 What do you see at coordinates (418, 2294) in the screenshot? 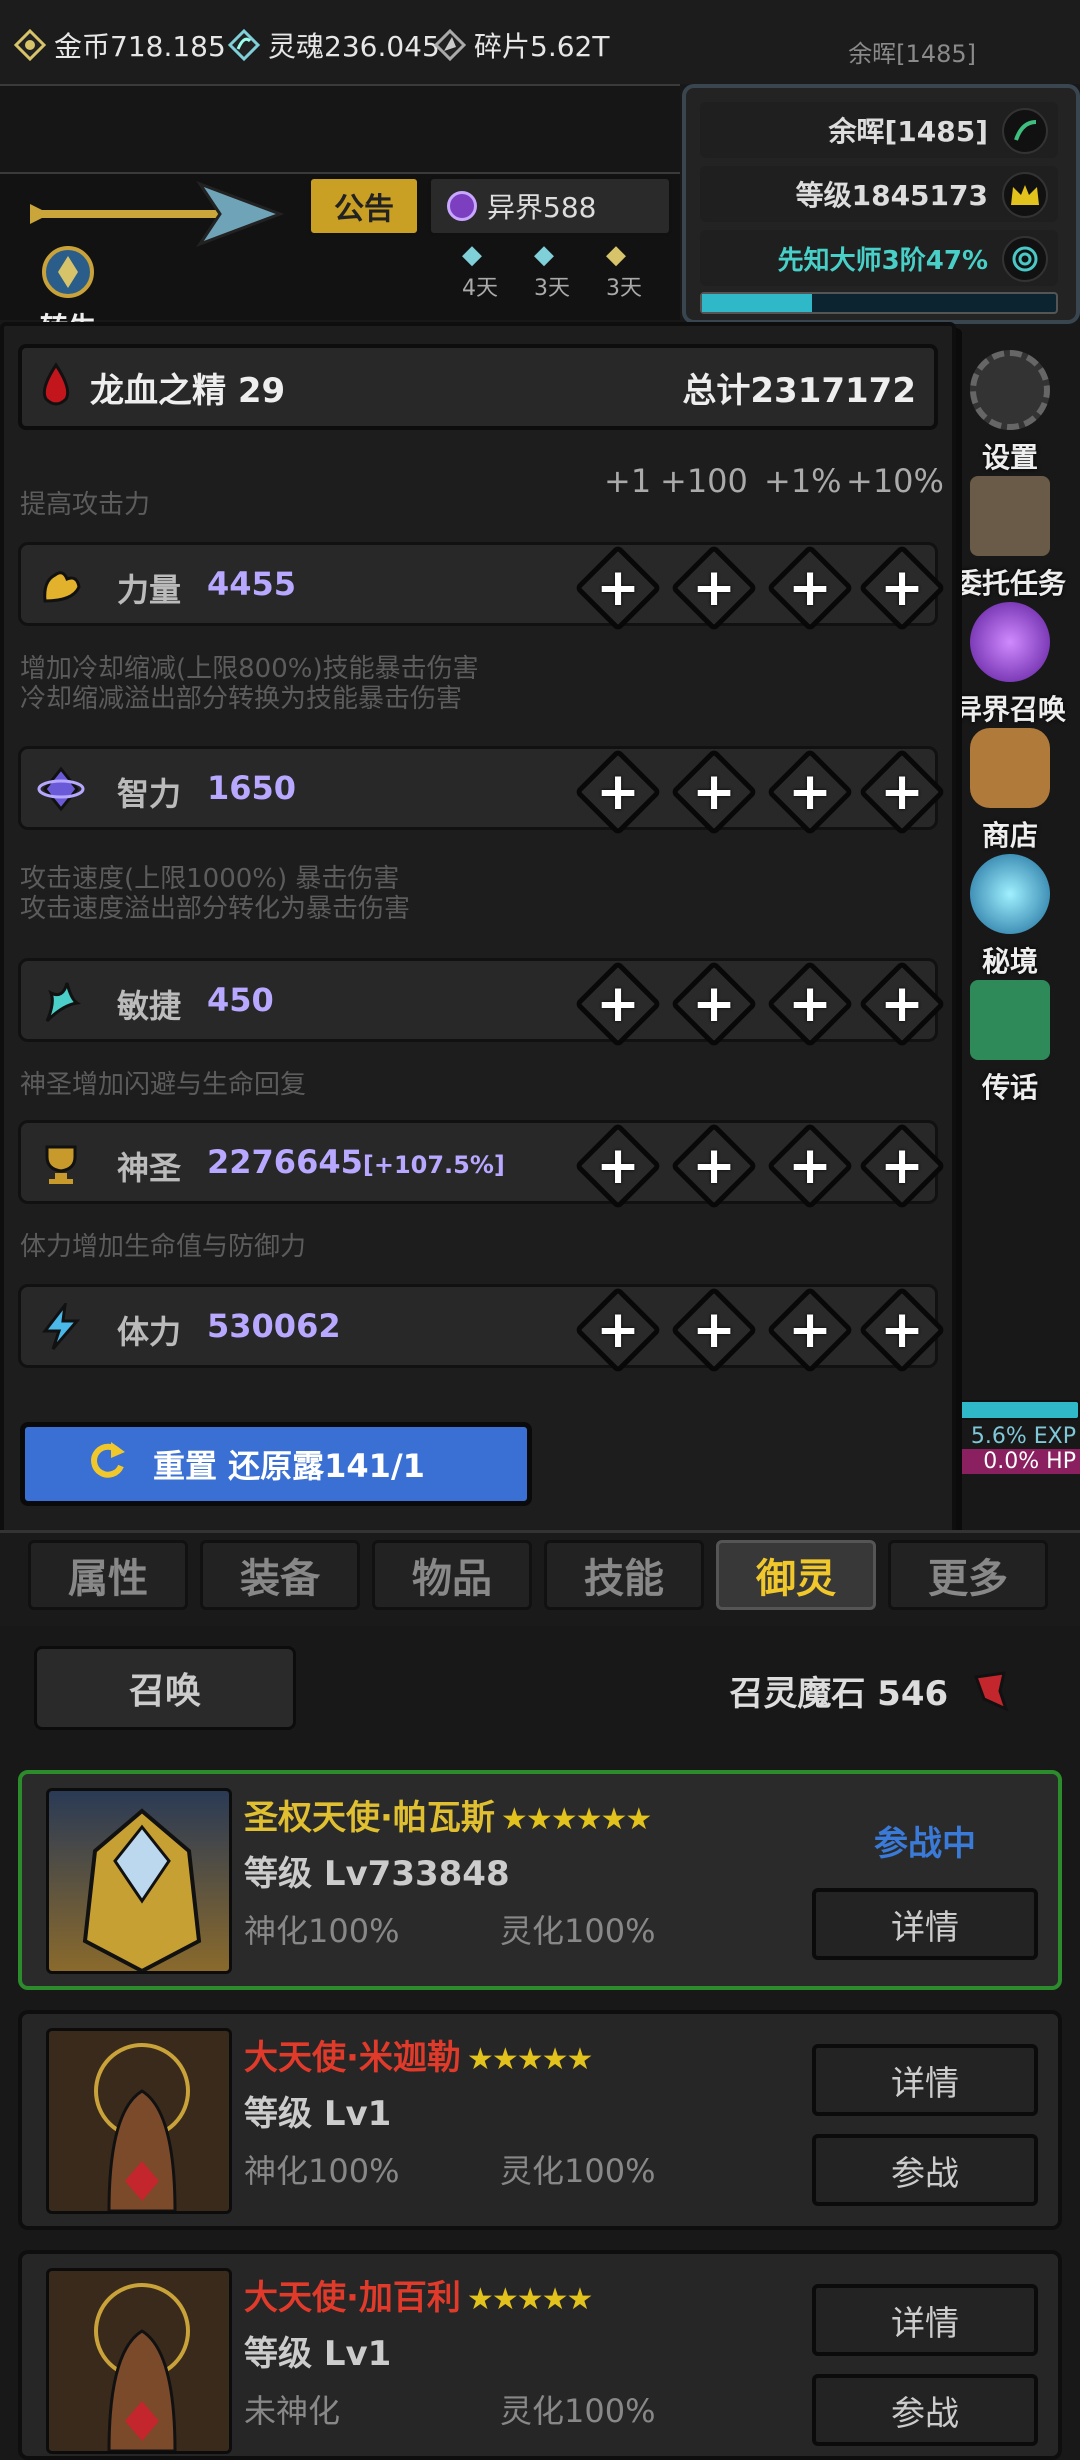
I see `spirit-name: 大天使·加百利 ★★★★★` at bounding box center [418, 2294].